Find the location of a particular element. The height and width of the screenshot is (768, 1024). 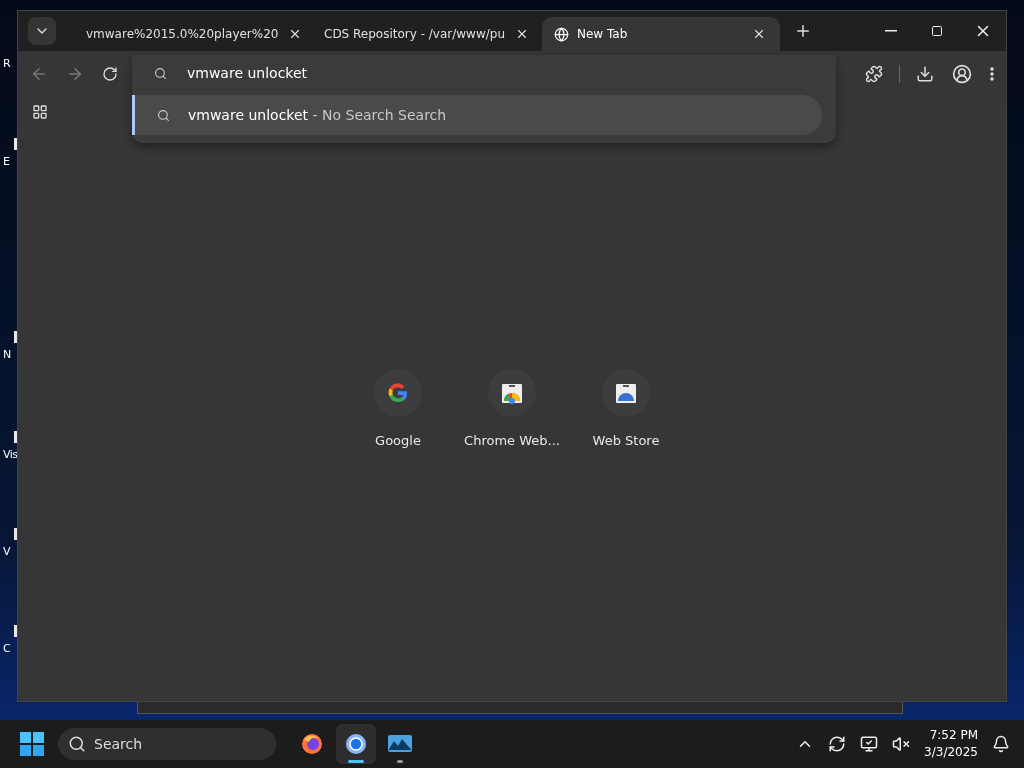

browser-tab: vmware%2015.0%20player%20 is located at coordinates (185, 34).